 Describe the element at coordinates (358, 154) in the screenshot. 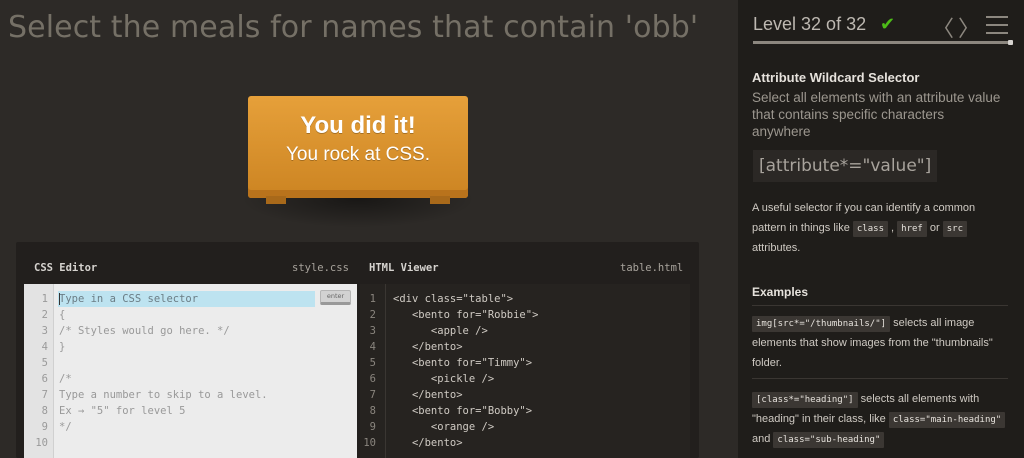

I see `success-subline: You rock at CSS.` at that location.